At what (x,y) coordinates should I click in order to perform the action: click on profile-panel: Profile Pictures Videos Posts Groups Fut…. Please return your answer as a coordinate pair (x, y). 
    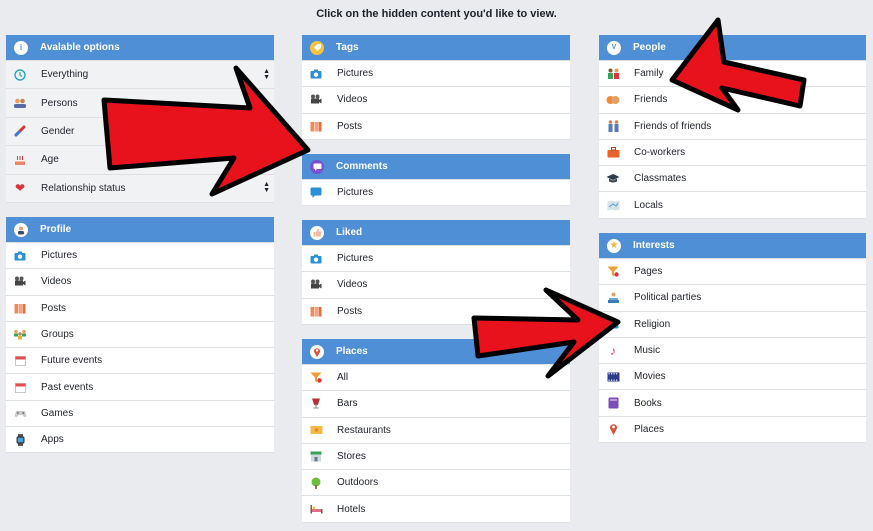
    Looking at the image, I should click on (140, 335).